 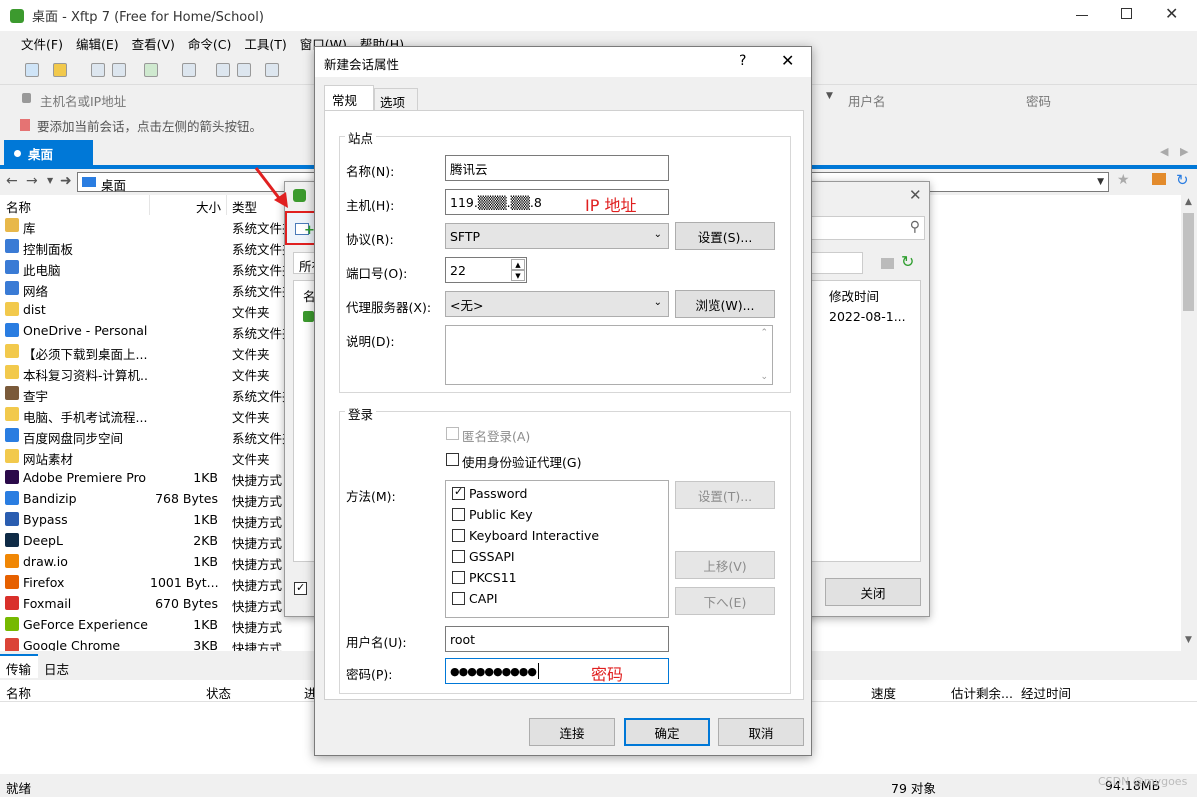 What do you see at coordinates (867, 100) in the screenshot?
I see `username-input: 用户名` at bounding box center [867, 100].